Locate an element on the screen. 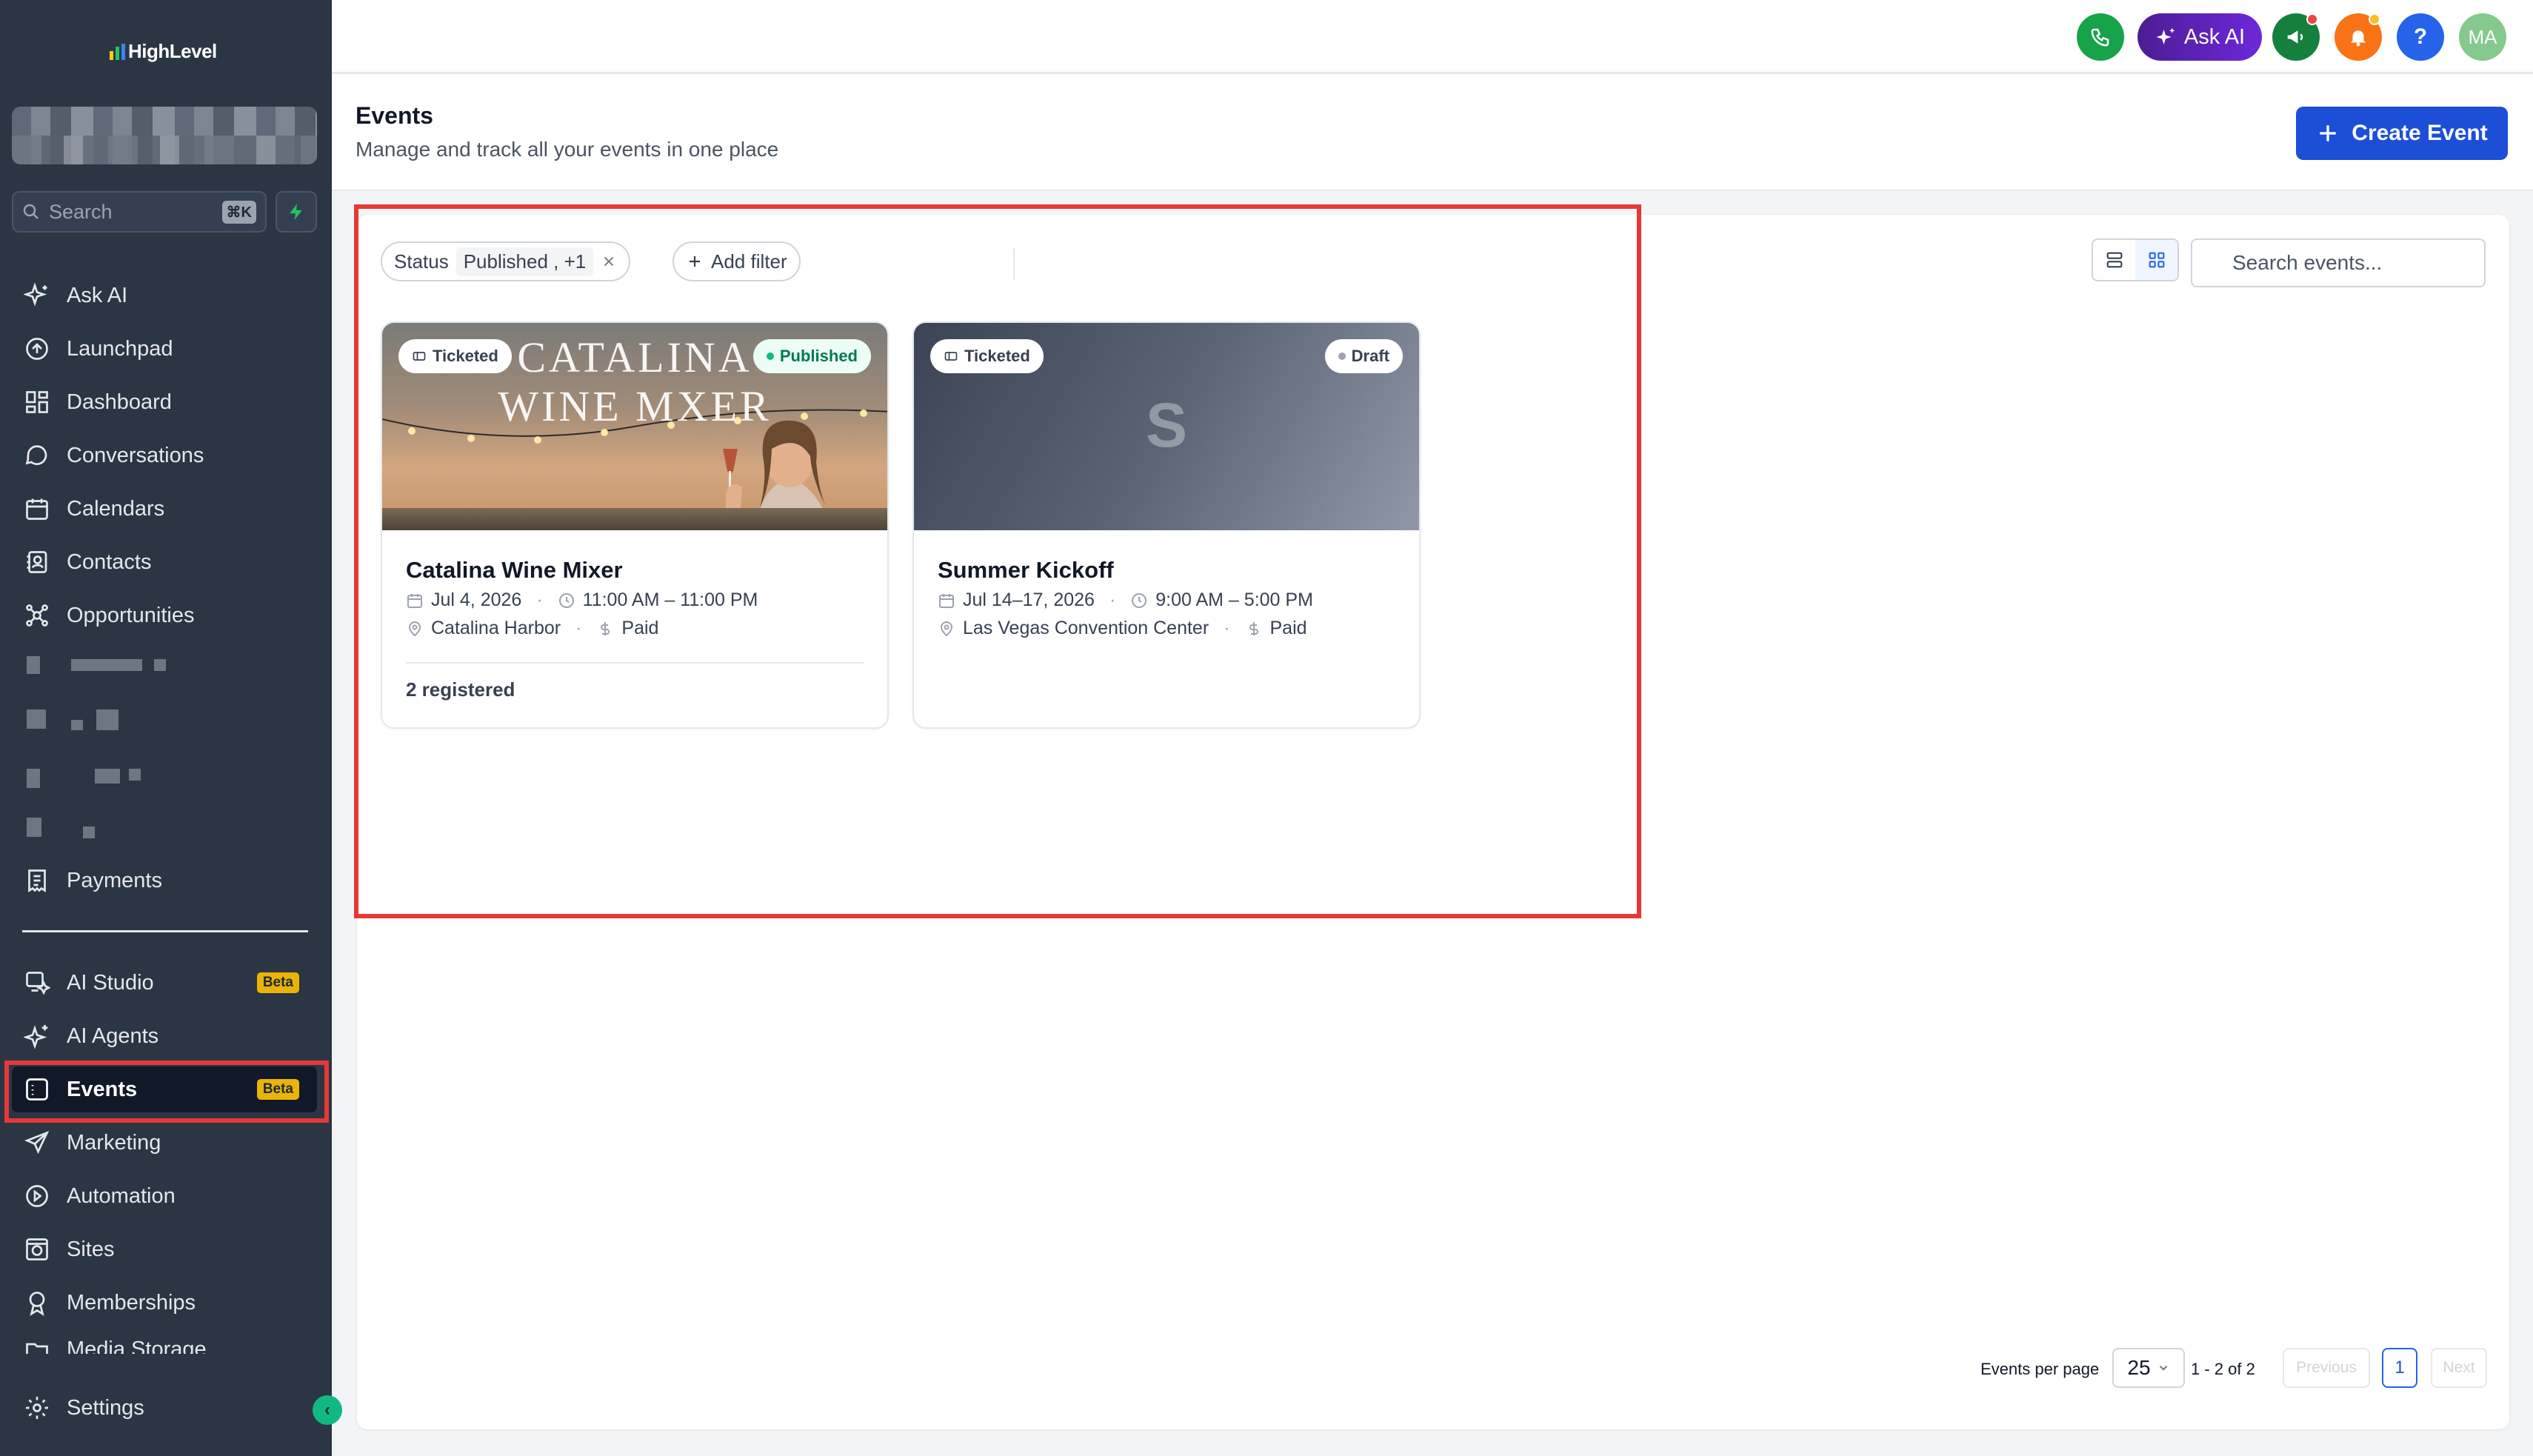  user-avatar: MA is located at coordinates (2482, 37).